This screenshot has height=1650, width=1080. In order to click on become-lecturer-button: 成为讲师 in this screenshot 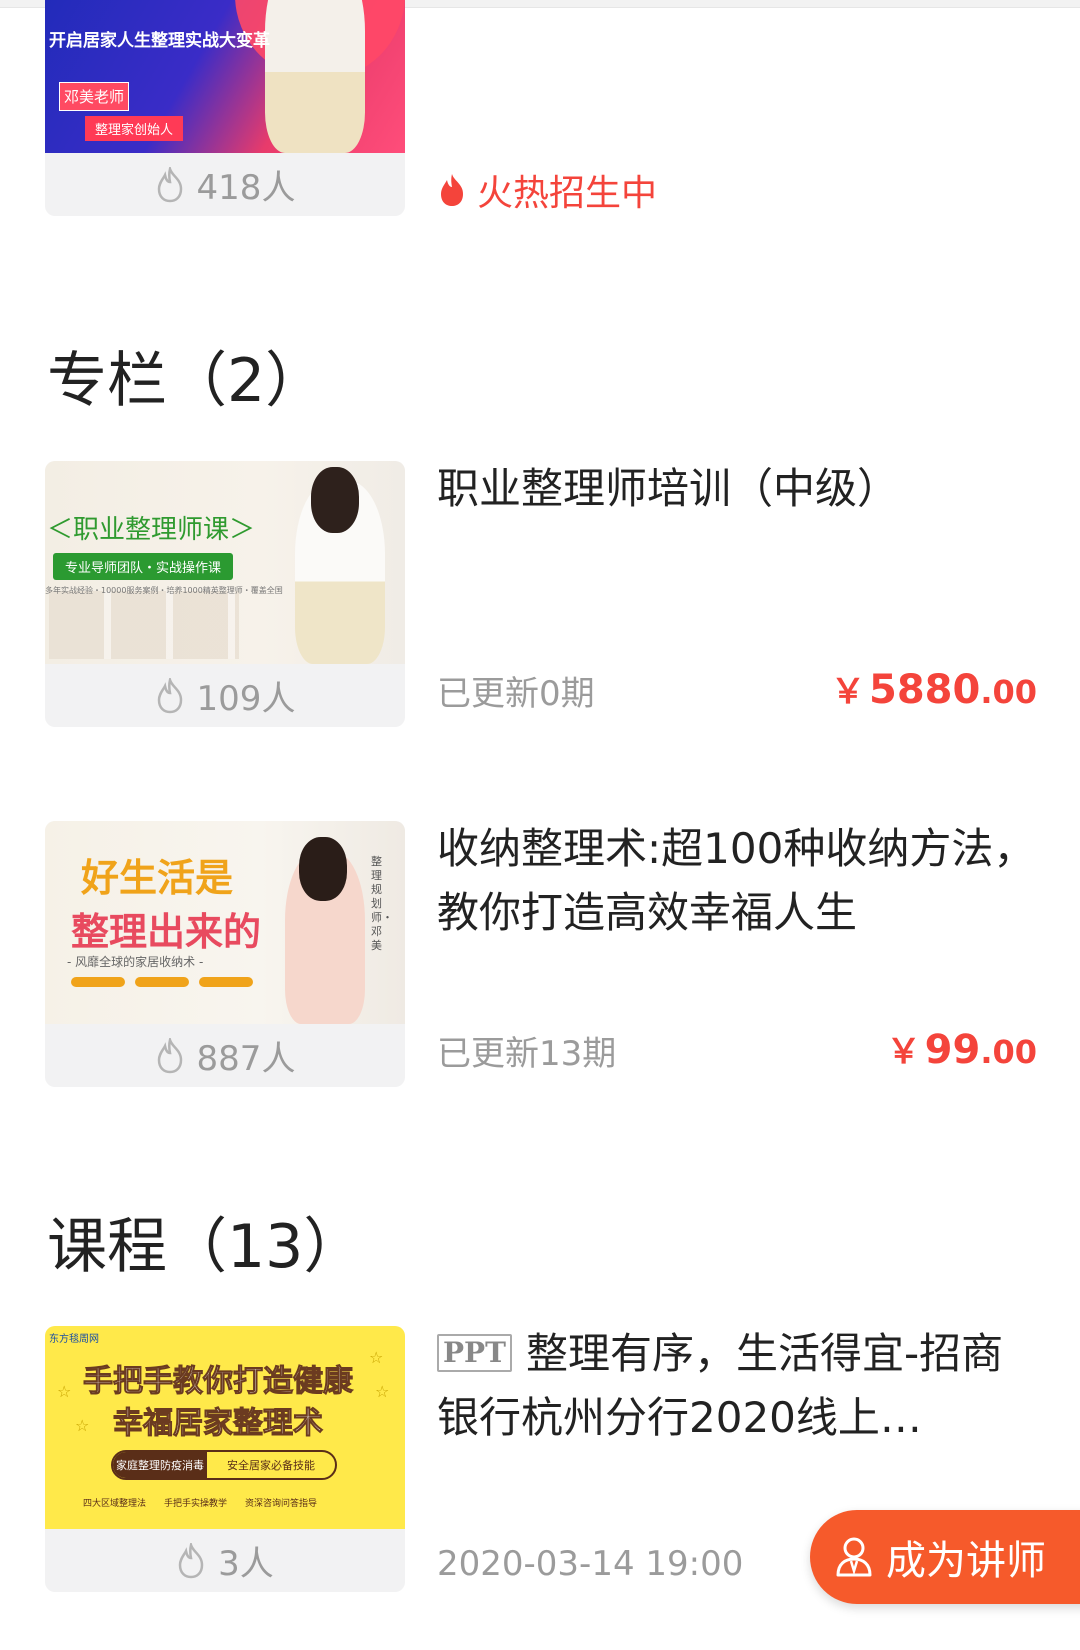, I will do `click(945, 1557)`.